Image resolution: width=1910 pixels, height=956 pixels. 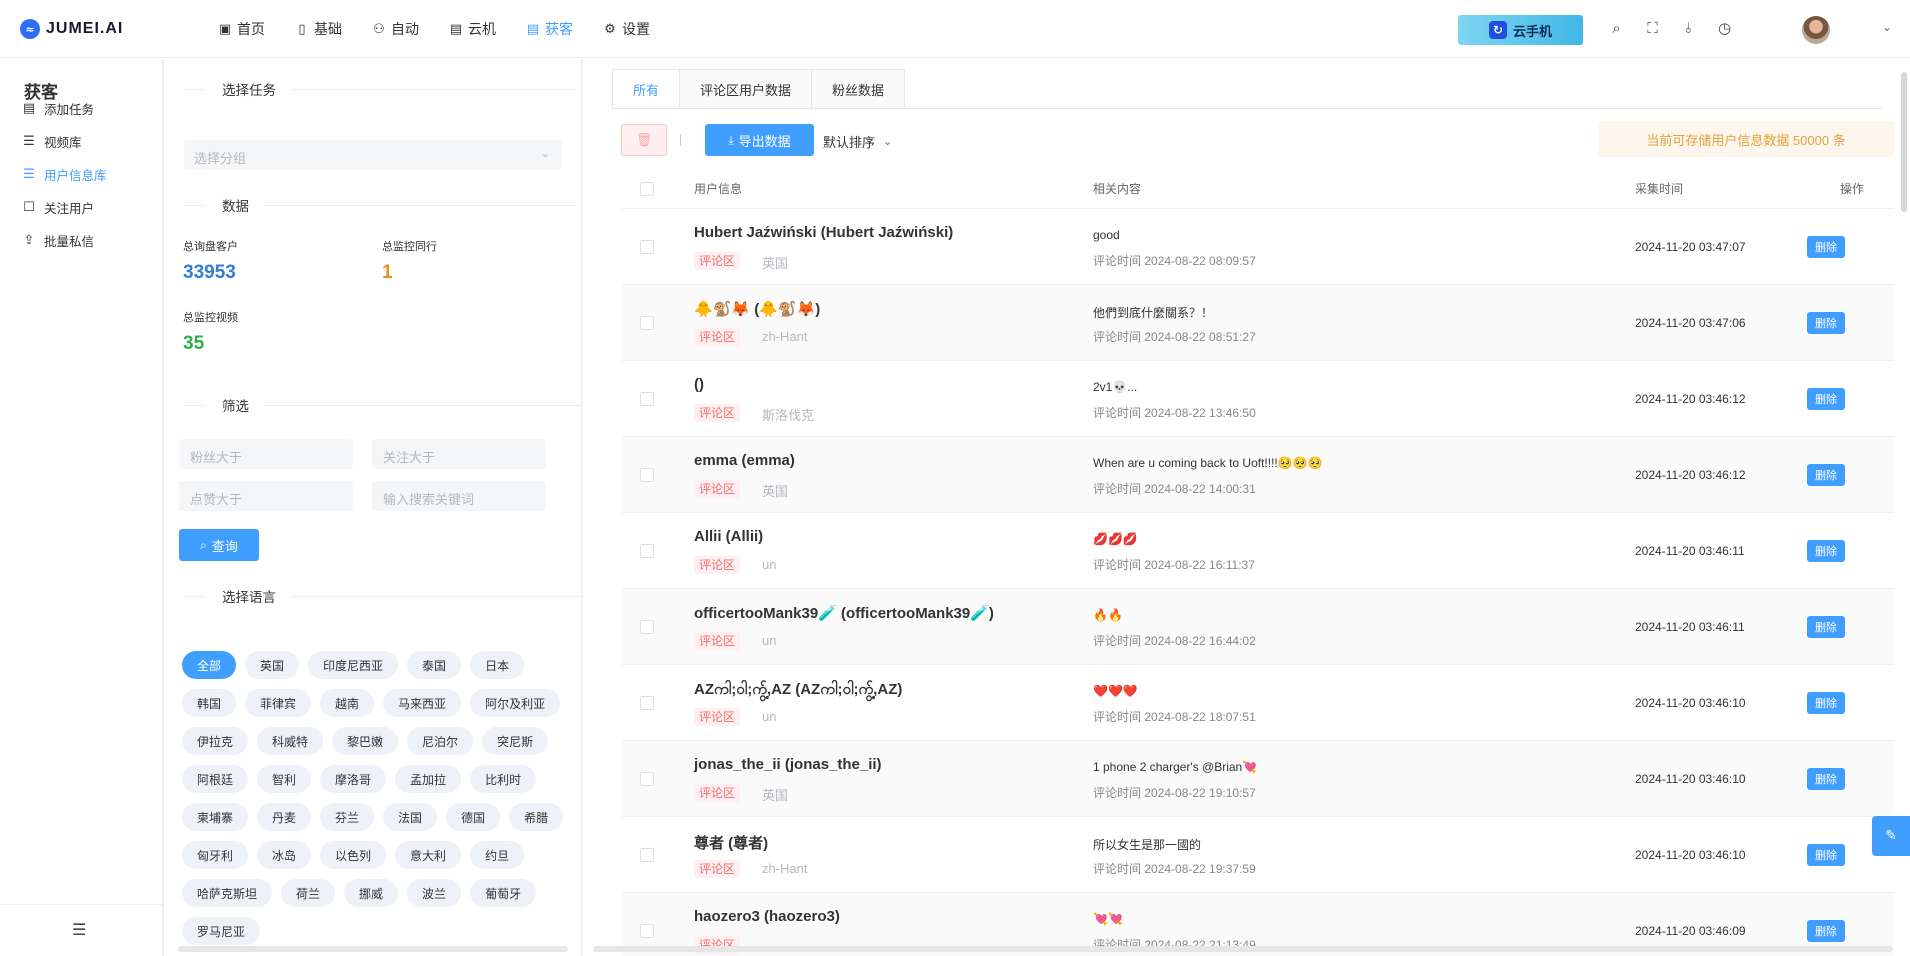 I want to click on language-tag: 韩国, so click(x=209, y=703).